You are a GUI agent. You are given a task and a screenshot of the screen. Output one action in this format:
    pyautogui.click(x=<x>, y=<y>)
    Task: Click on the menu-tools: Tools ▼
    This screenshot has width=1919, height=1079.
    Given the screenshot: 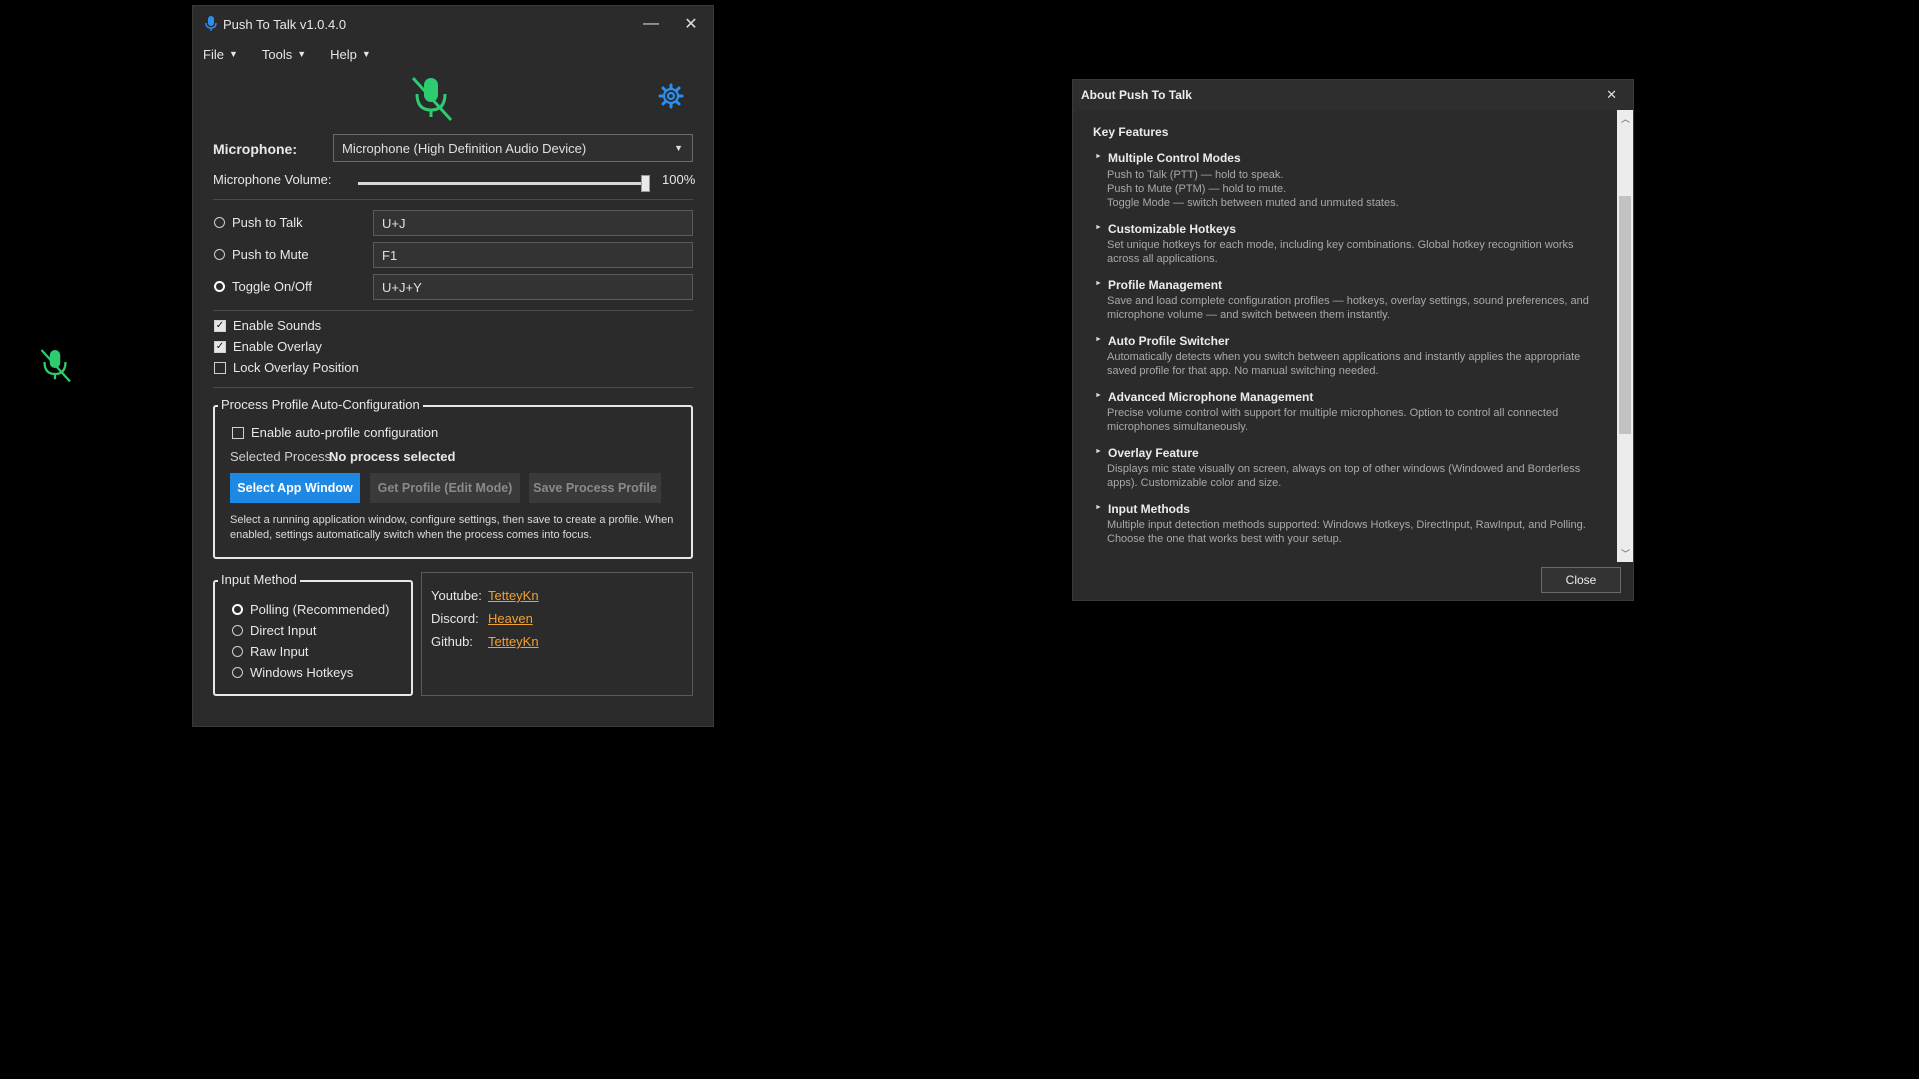 What is the action you would take?
    pyautogui.click(x=284, y=54)
    